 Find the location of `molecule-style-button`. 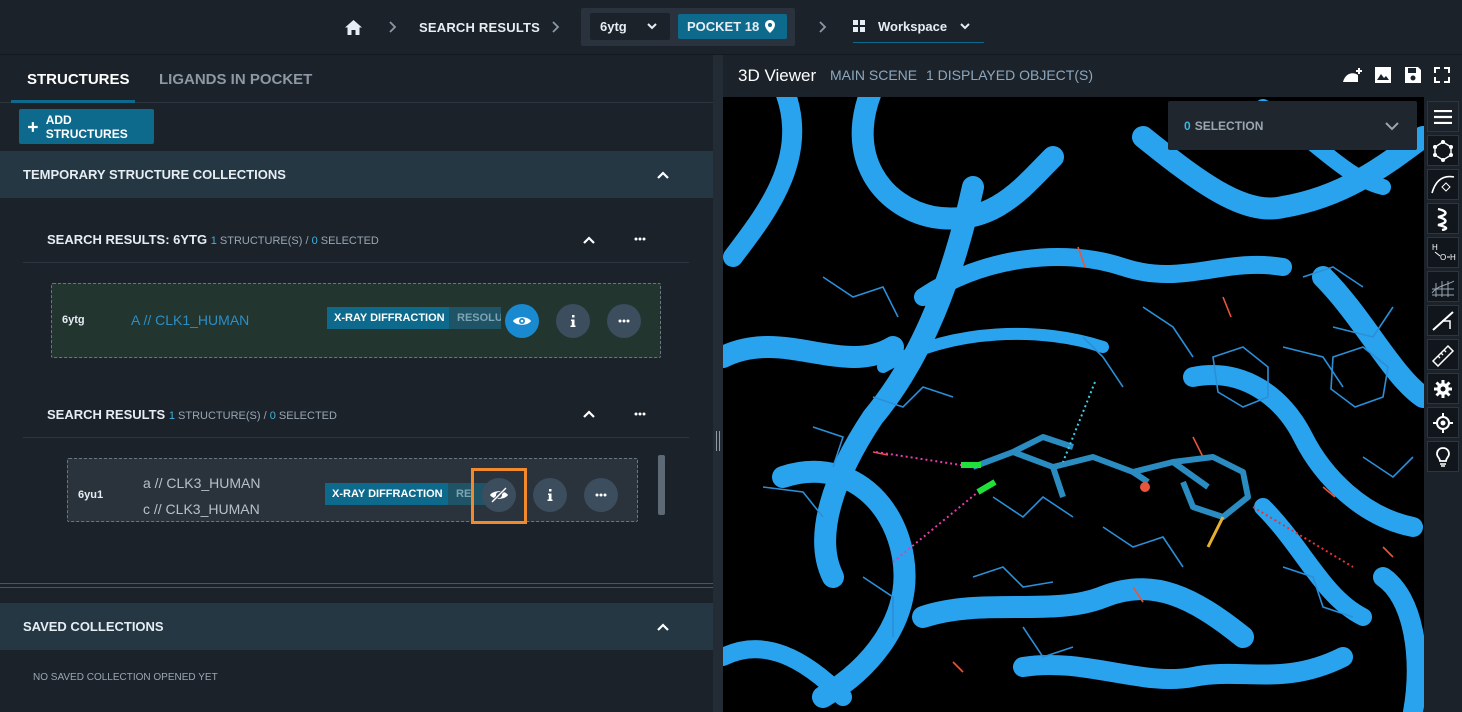

molecule-style-button is located at coordinates (1443, 150).